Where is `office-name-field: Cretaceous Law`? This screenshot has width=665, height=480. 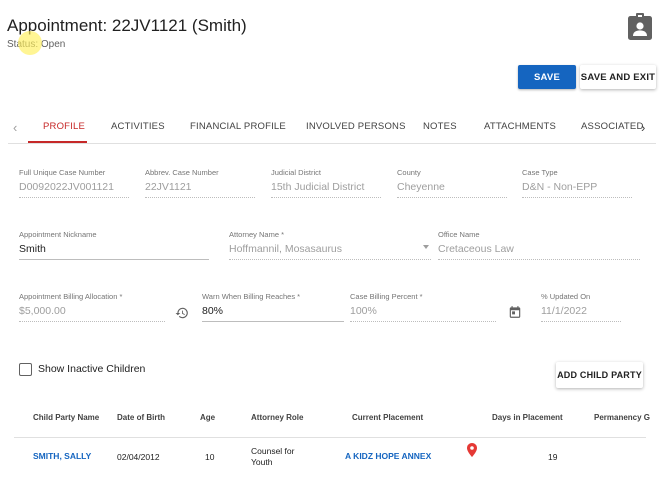
office-name-field: Cretaceous Law is located at coordinates (476, 249).